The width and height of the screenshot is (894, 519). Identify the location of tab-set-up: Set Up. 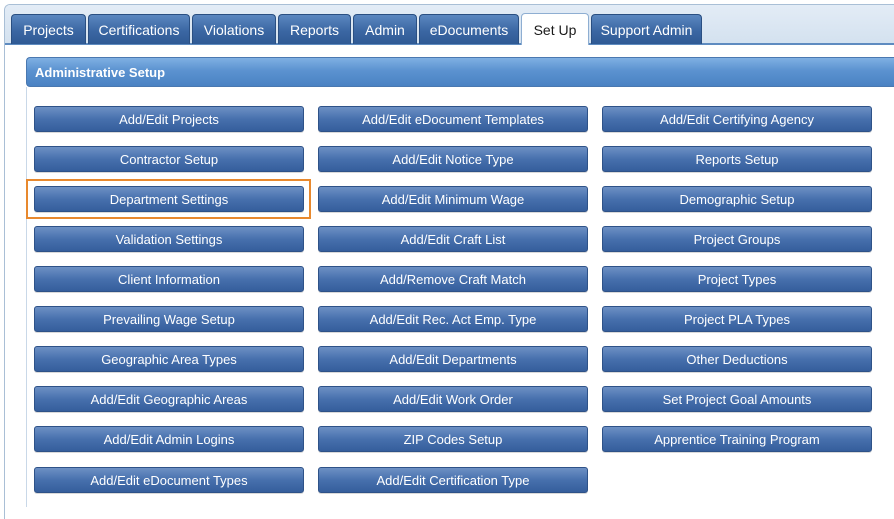
(555, 29).